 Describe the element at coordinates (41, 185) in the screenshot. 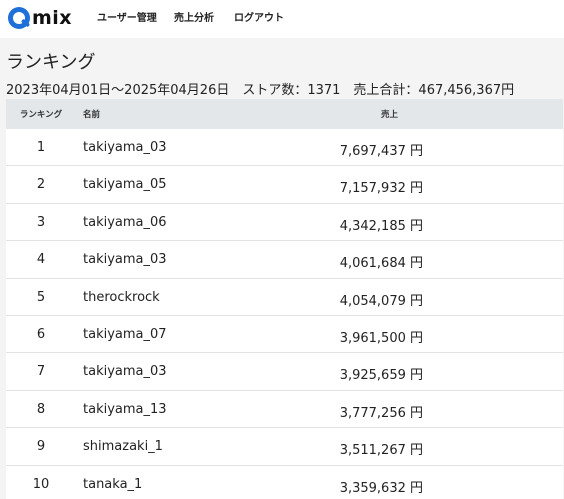

I see `rank-cell: 2` at that location.